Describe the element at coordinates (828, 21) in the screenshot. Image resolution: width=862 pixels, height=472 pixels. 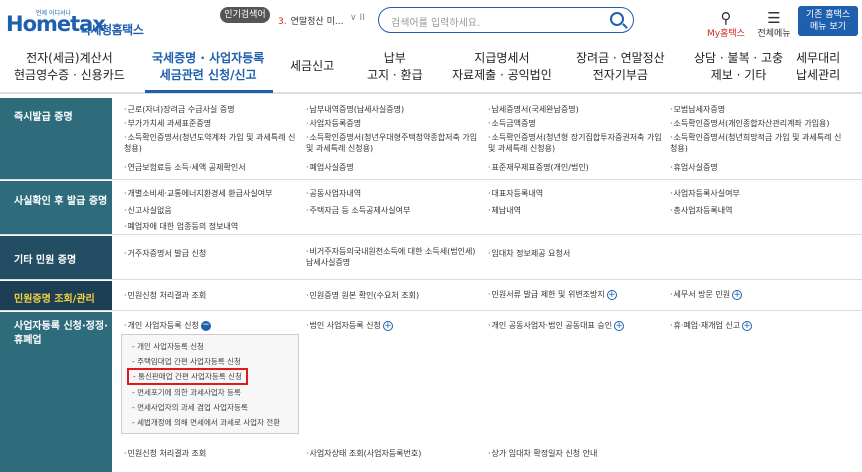
I see `classic-menu-button: 기존 홈택스 메뉴 보기` at that location.